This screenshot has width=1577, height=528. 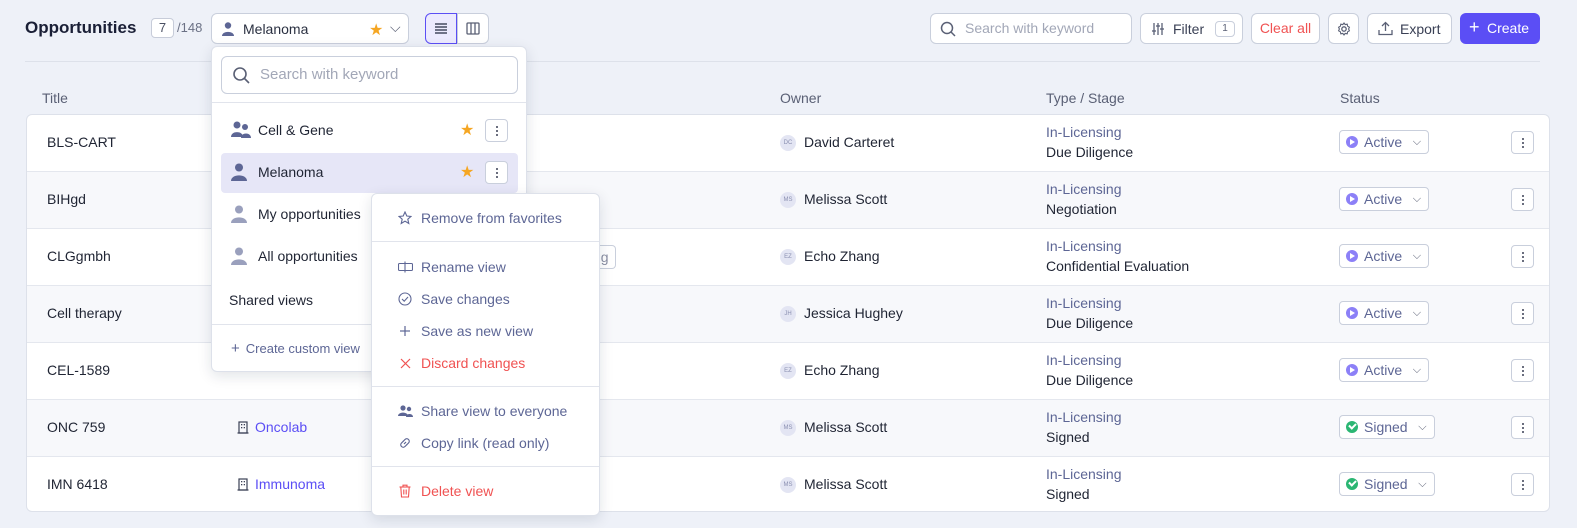 I want to click on create-label: Create, so click(x=1508, y=28).